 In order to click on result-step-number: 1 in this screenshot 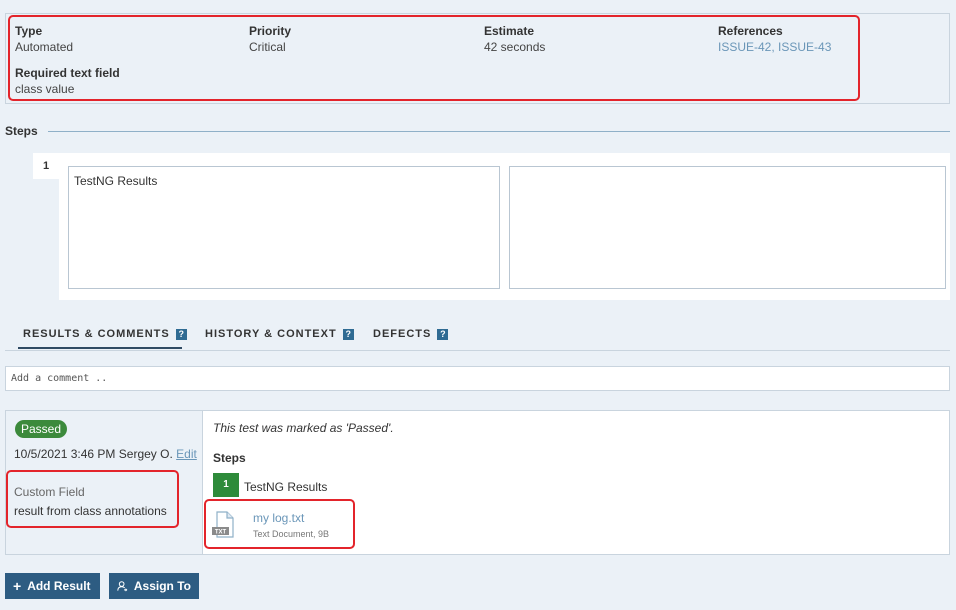, I will do `click(226, 485)`.